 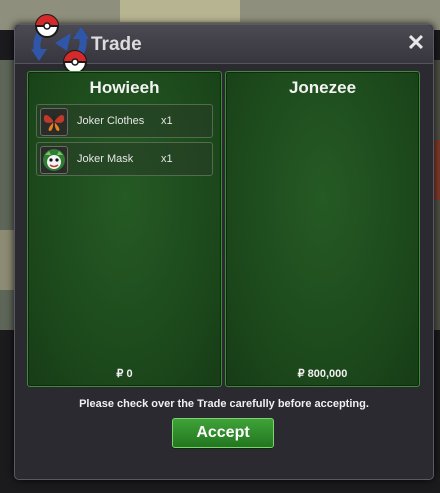 What do you see at coordinates (105, 159) in the screenshot?
I see `item-name: Joker Mask` at bounding box center [105, 159].